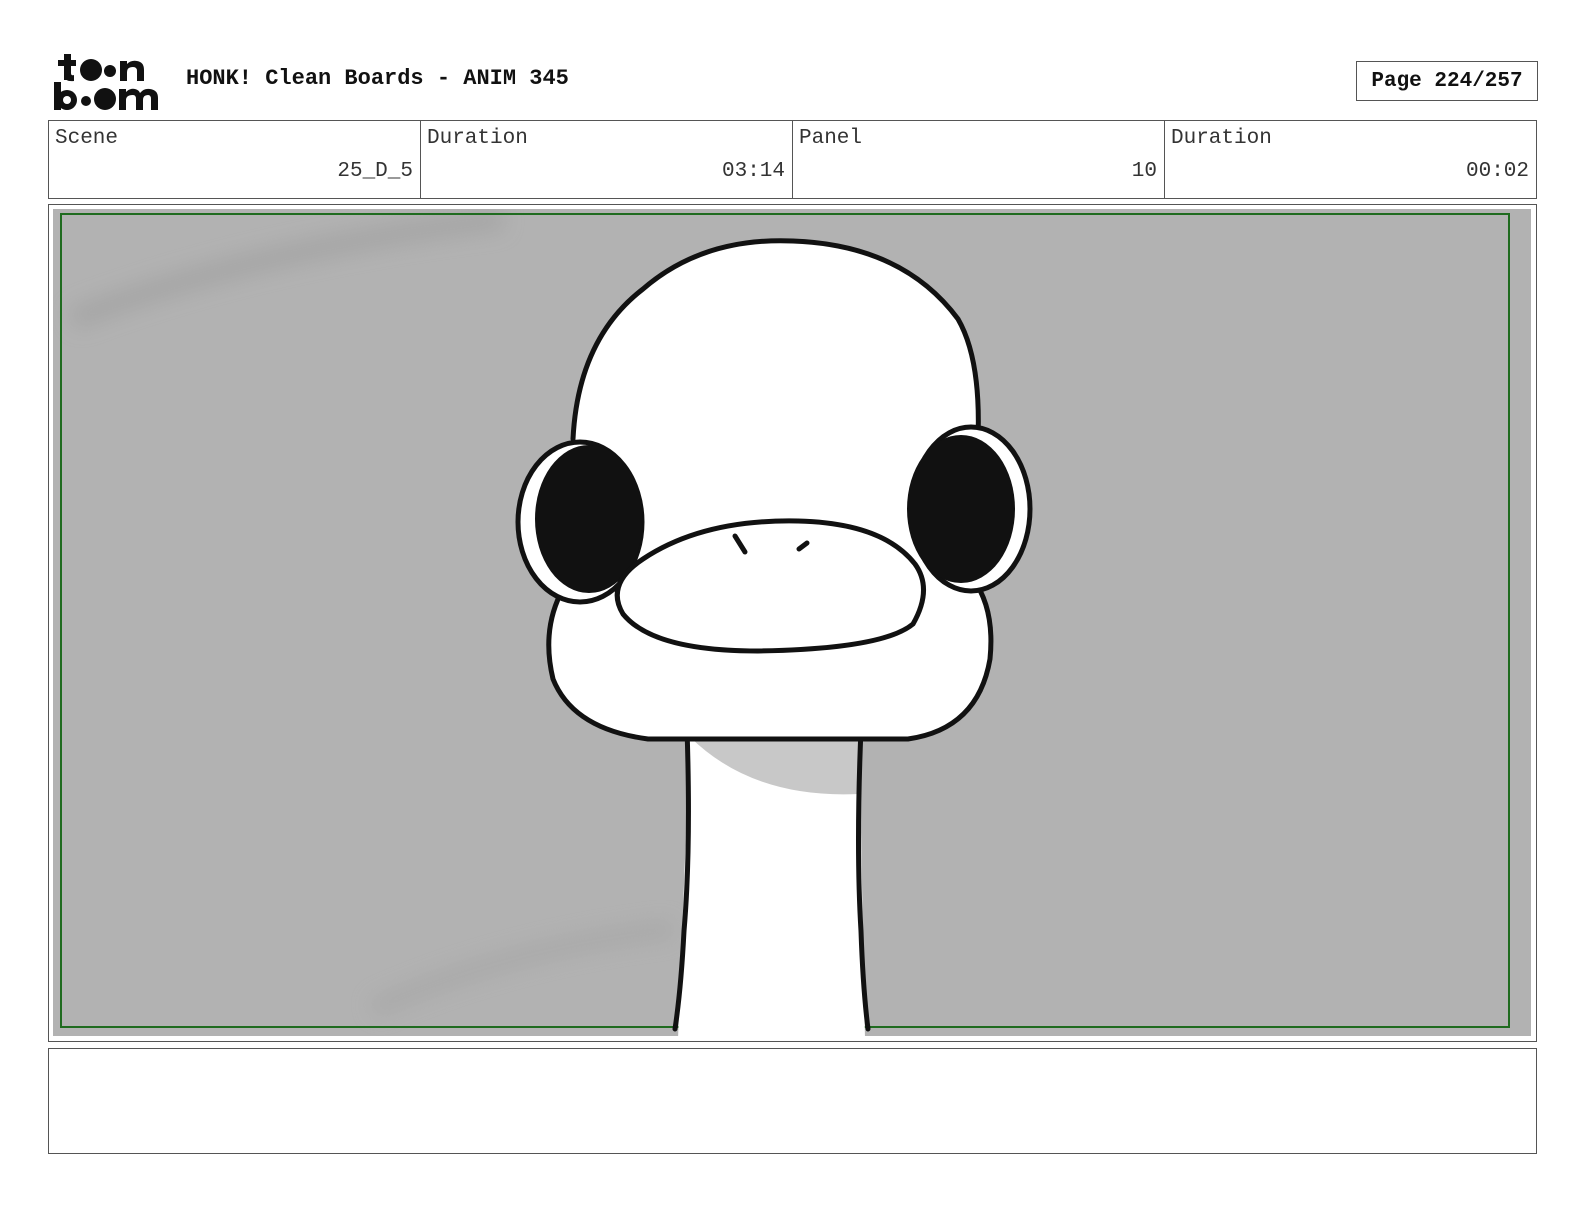 The height and width of the screenshot is (1224, 1584). I want to click on panel-value: 10, so click(1144, 171).